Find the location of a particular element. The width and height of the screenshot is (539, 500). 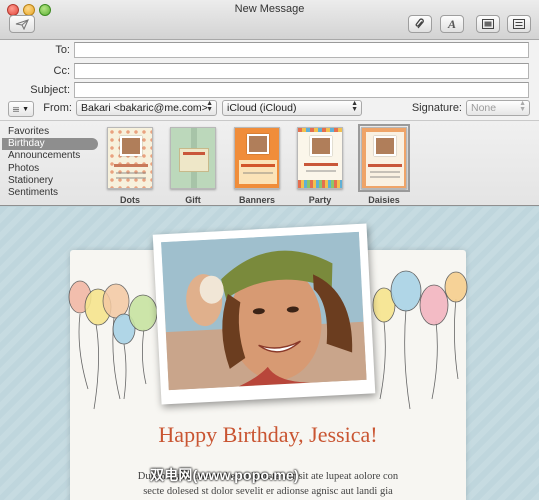

fonts-button: A is located at coordinates (452, 24).